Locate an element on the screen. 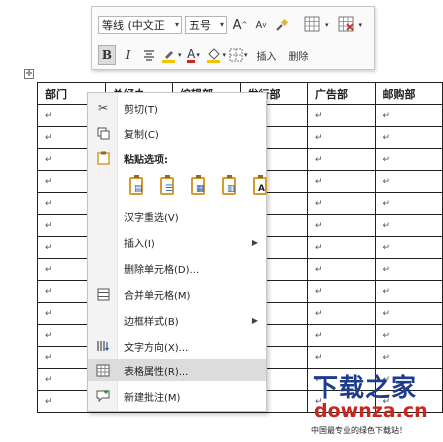  menu-item-label: 剪切(T) is located at coordinates (141, 110).